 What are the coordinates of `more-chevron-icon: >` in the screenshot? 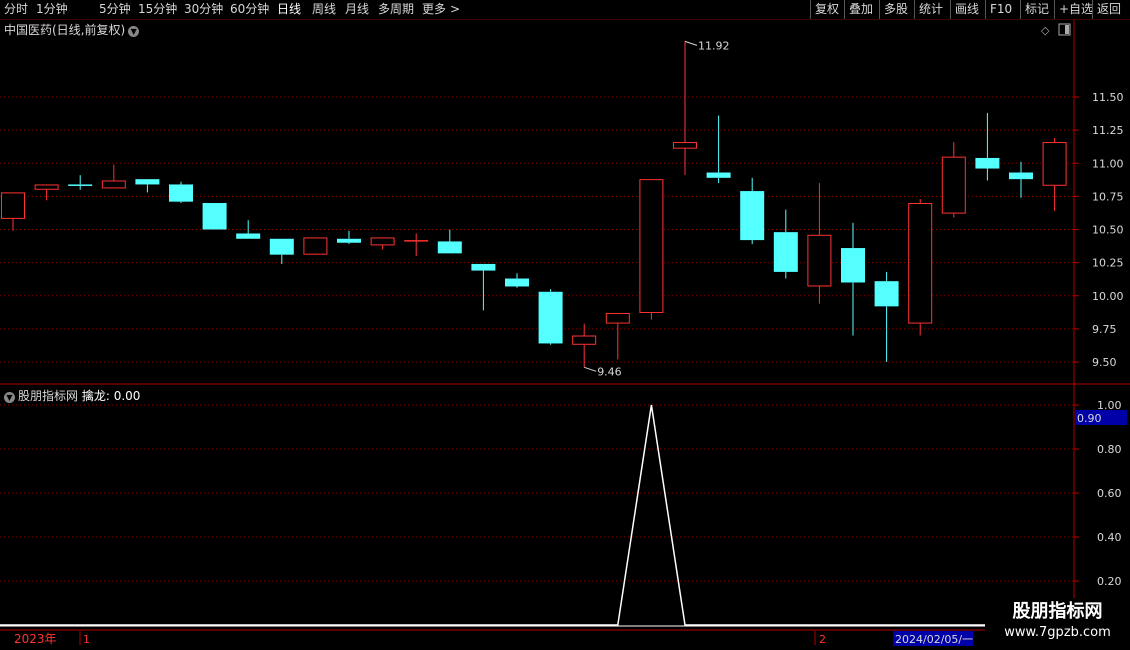 It's located at (455, 9).